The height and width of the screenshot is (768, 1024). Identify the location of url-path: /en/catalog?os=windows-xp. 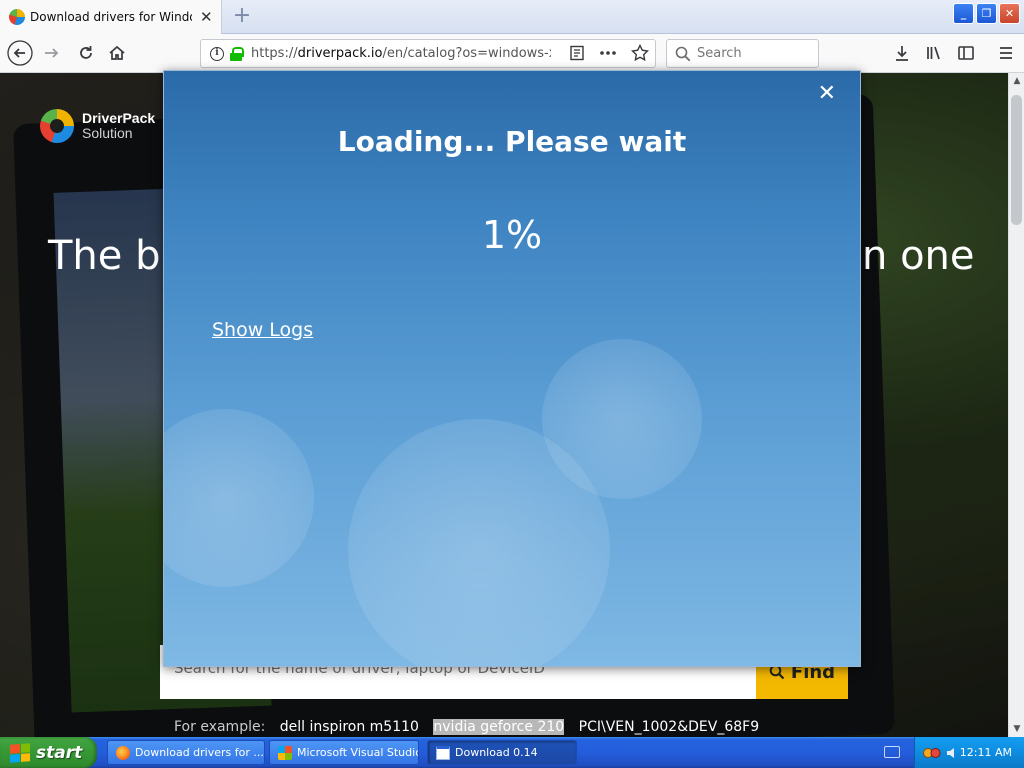
(466, 53).